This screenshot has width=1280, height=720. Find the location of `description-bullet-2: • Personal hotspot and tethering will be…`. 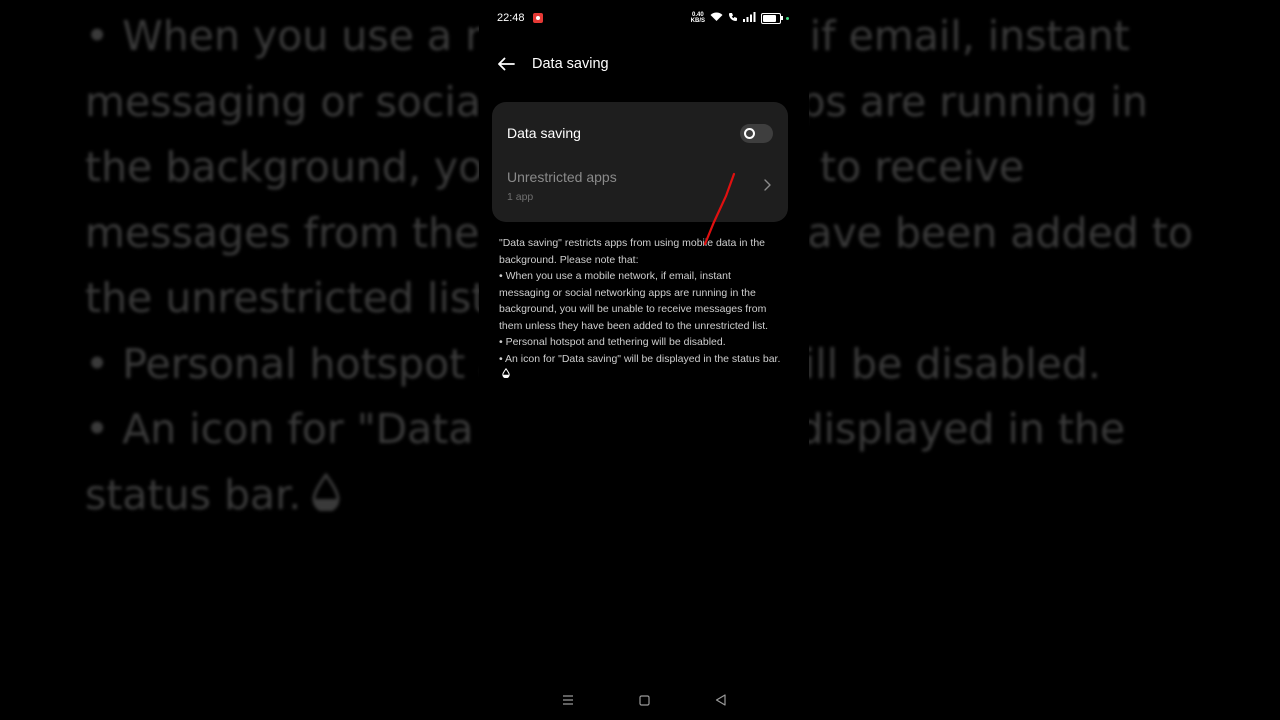

description-bullet-2: • Personal hotspot and tethering will be… is located at coordinates (612, 342).